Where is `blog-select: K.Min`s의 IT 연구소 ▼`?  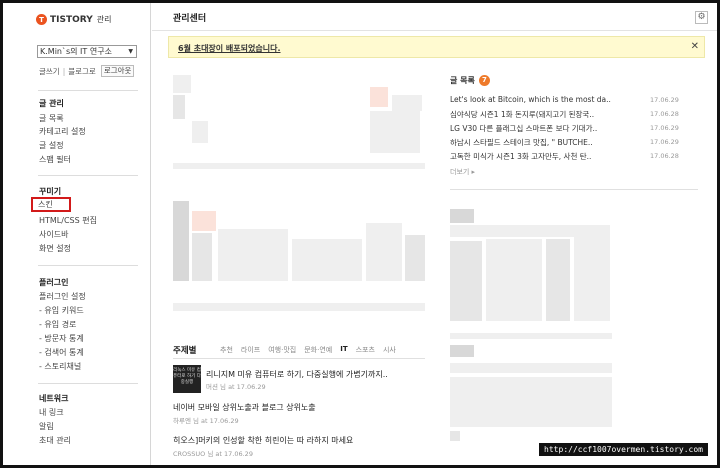 blog-select: K.Min`s의 IT 연구소 ▼ is located at coordinates (87, 51).